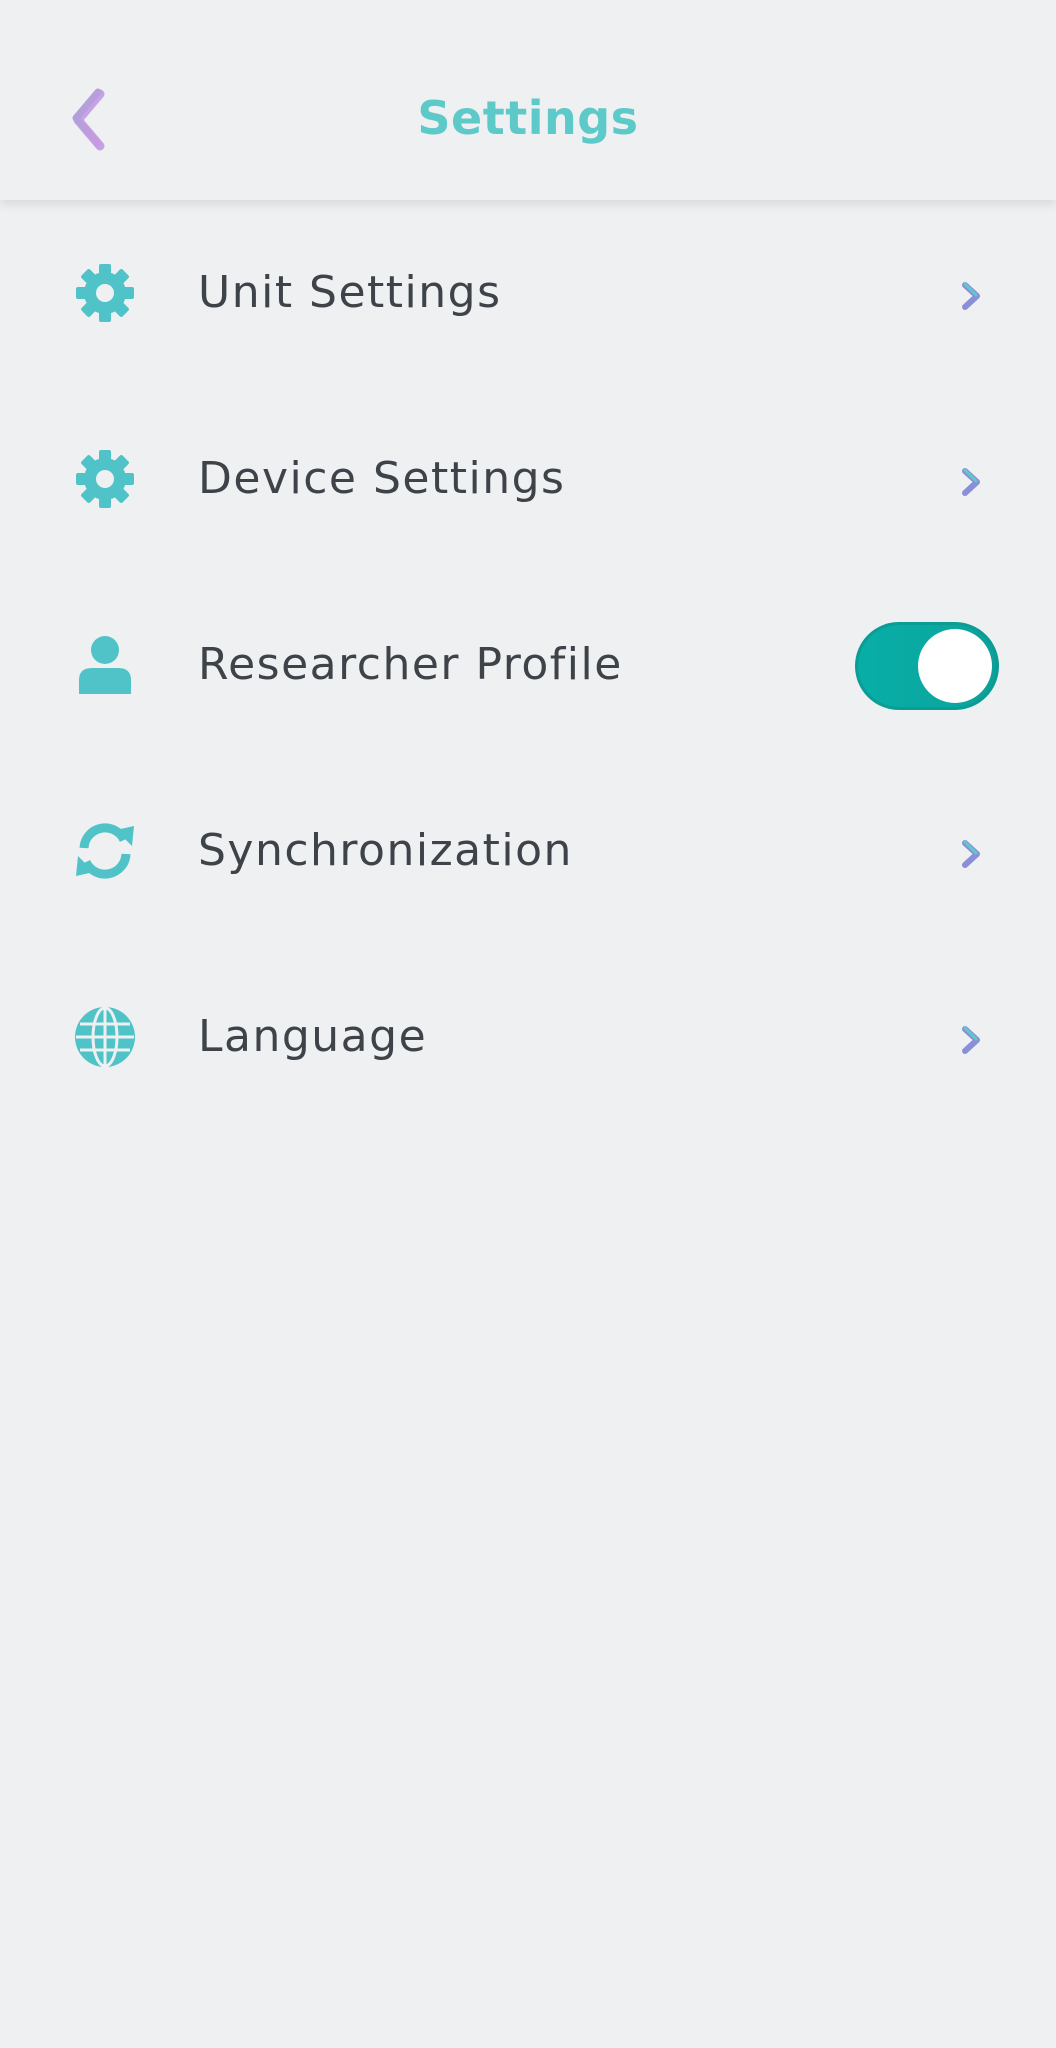 This screenshot has height=2048, width=1056. Describe the element at coordinates (382, 478) in the screenshot. I see `settings-item-label: Device Settings` at that location.